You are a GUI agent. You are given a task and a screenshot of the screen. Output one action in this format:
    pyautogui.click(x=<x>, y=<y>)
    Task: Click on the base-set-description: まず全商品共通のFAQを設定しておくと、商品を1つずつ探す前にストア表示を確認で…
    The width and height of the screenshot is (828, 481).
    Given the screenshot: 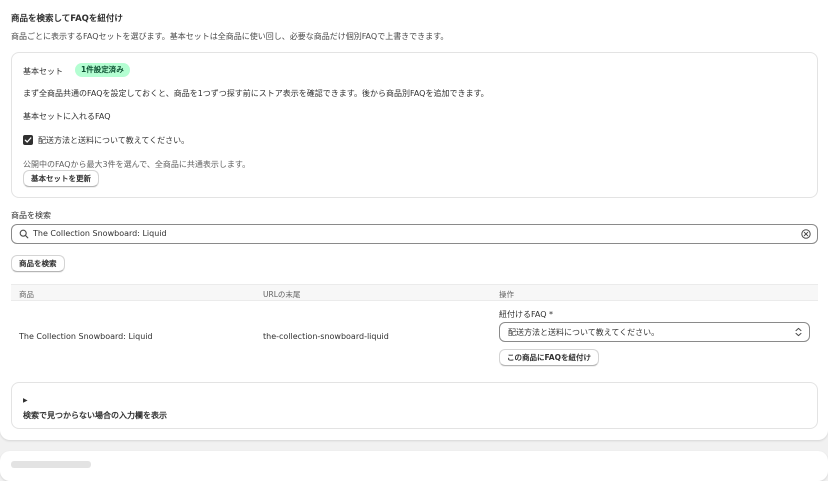 What is the action you would take?
    pyautogui.click(x=256, y=93)
    